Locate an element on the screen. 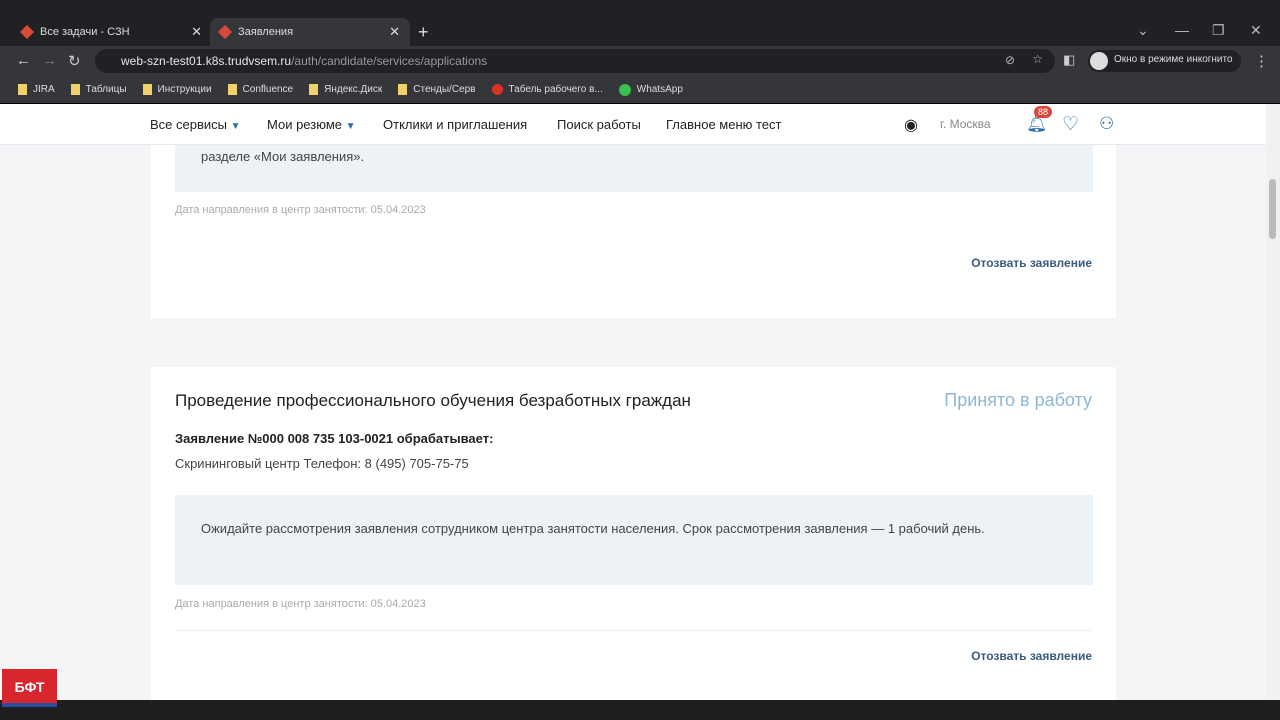 The width and height of the screenshot is (1280, 720). taskbar is located at coordinates (640, 710).